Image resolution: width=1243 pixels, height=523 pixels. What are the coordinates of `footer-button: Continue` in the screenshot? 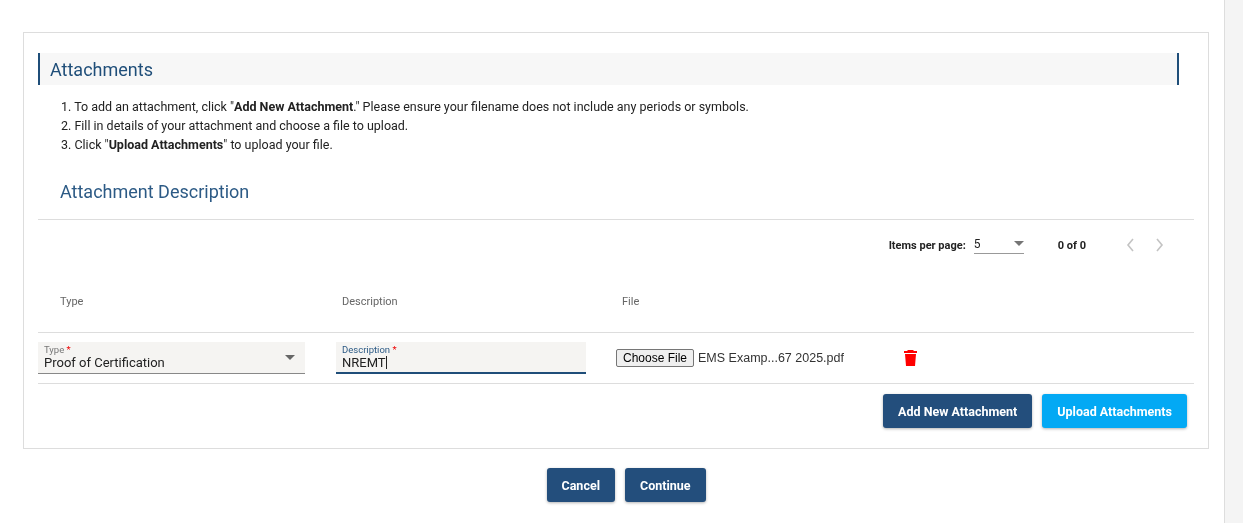 It's located at (665, 485).